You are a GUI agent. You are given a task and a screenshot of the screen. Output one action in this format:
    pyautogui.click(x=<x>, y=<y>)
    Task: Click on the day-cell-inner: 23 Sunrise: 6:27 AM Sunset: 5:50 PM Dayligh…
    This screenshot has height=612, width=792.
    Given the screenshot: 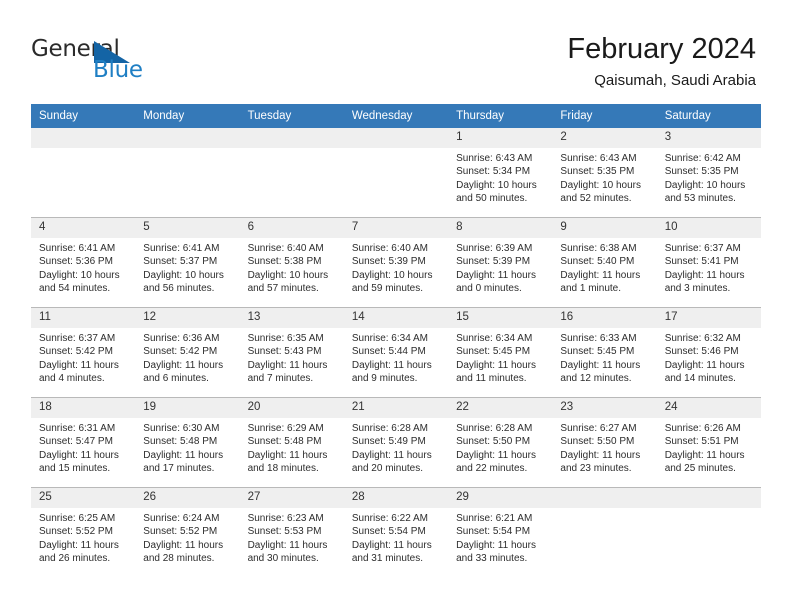 What is the action you would take?
    pyautogui.click(x=604, y=442)
    